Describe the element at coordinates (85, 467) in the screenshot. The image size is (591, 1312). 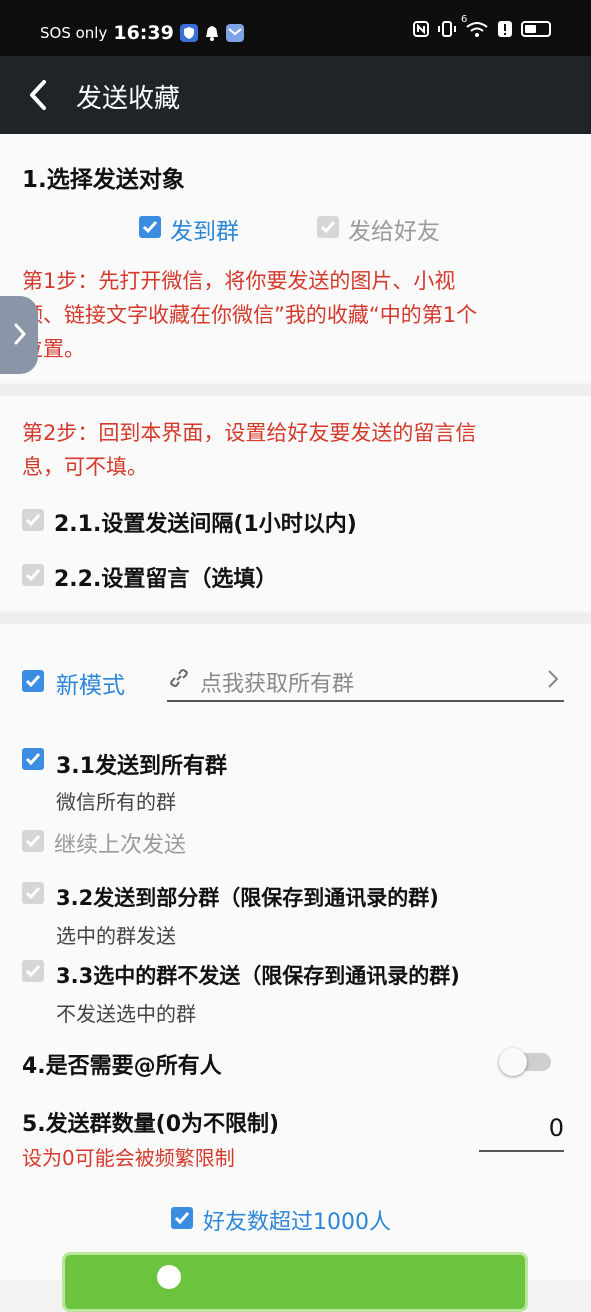
I see `step2-line2: 息，可不填。` at that location.